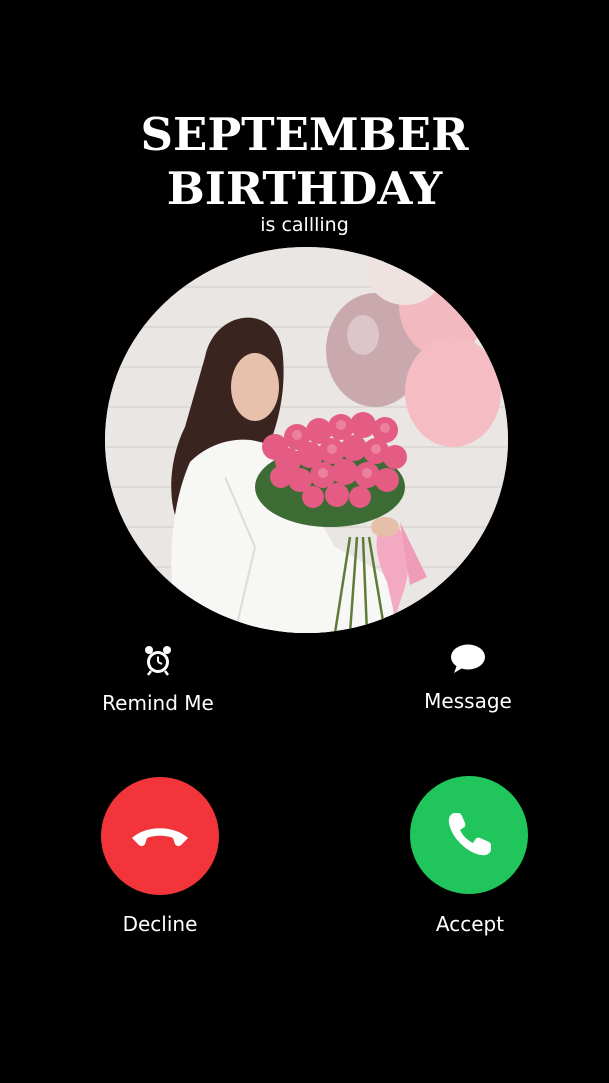 The height and width of the screenshot is (1083, 609). I want to click on accept-label: Accept, so click(470, 924).